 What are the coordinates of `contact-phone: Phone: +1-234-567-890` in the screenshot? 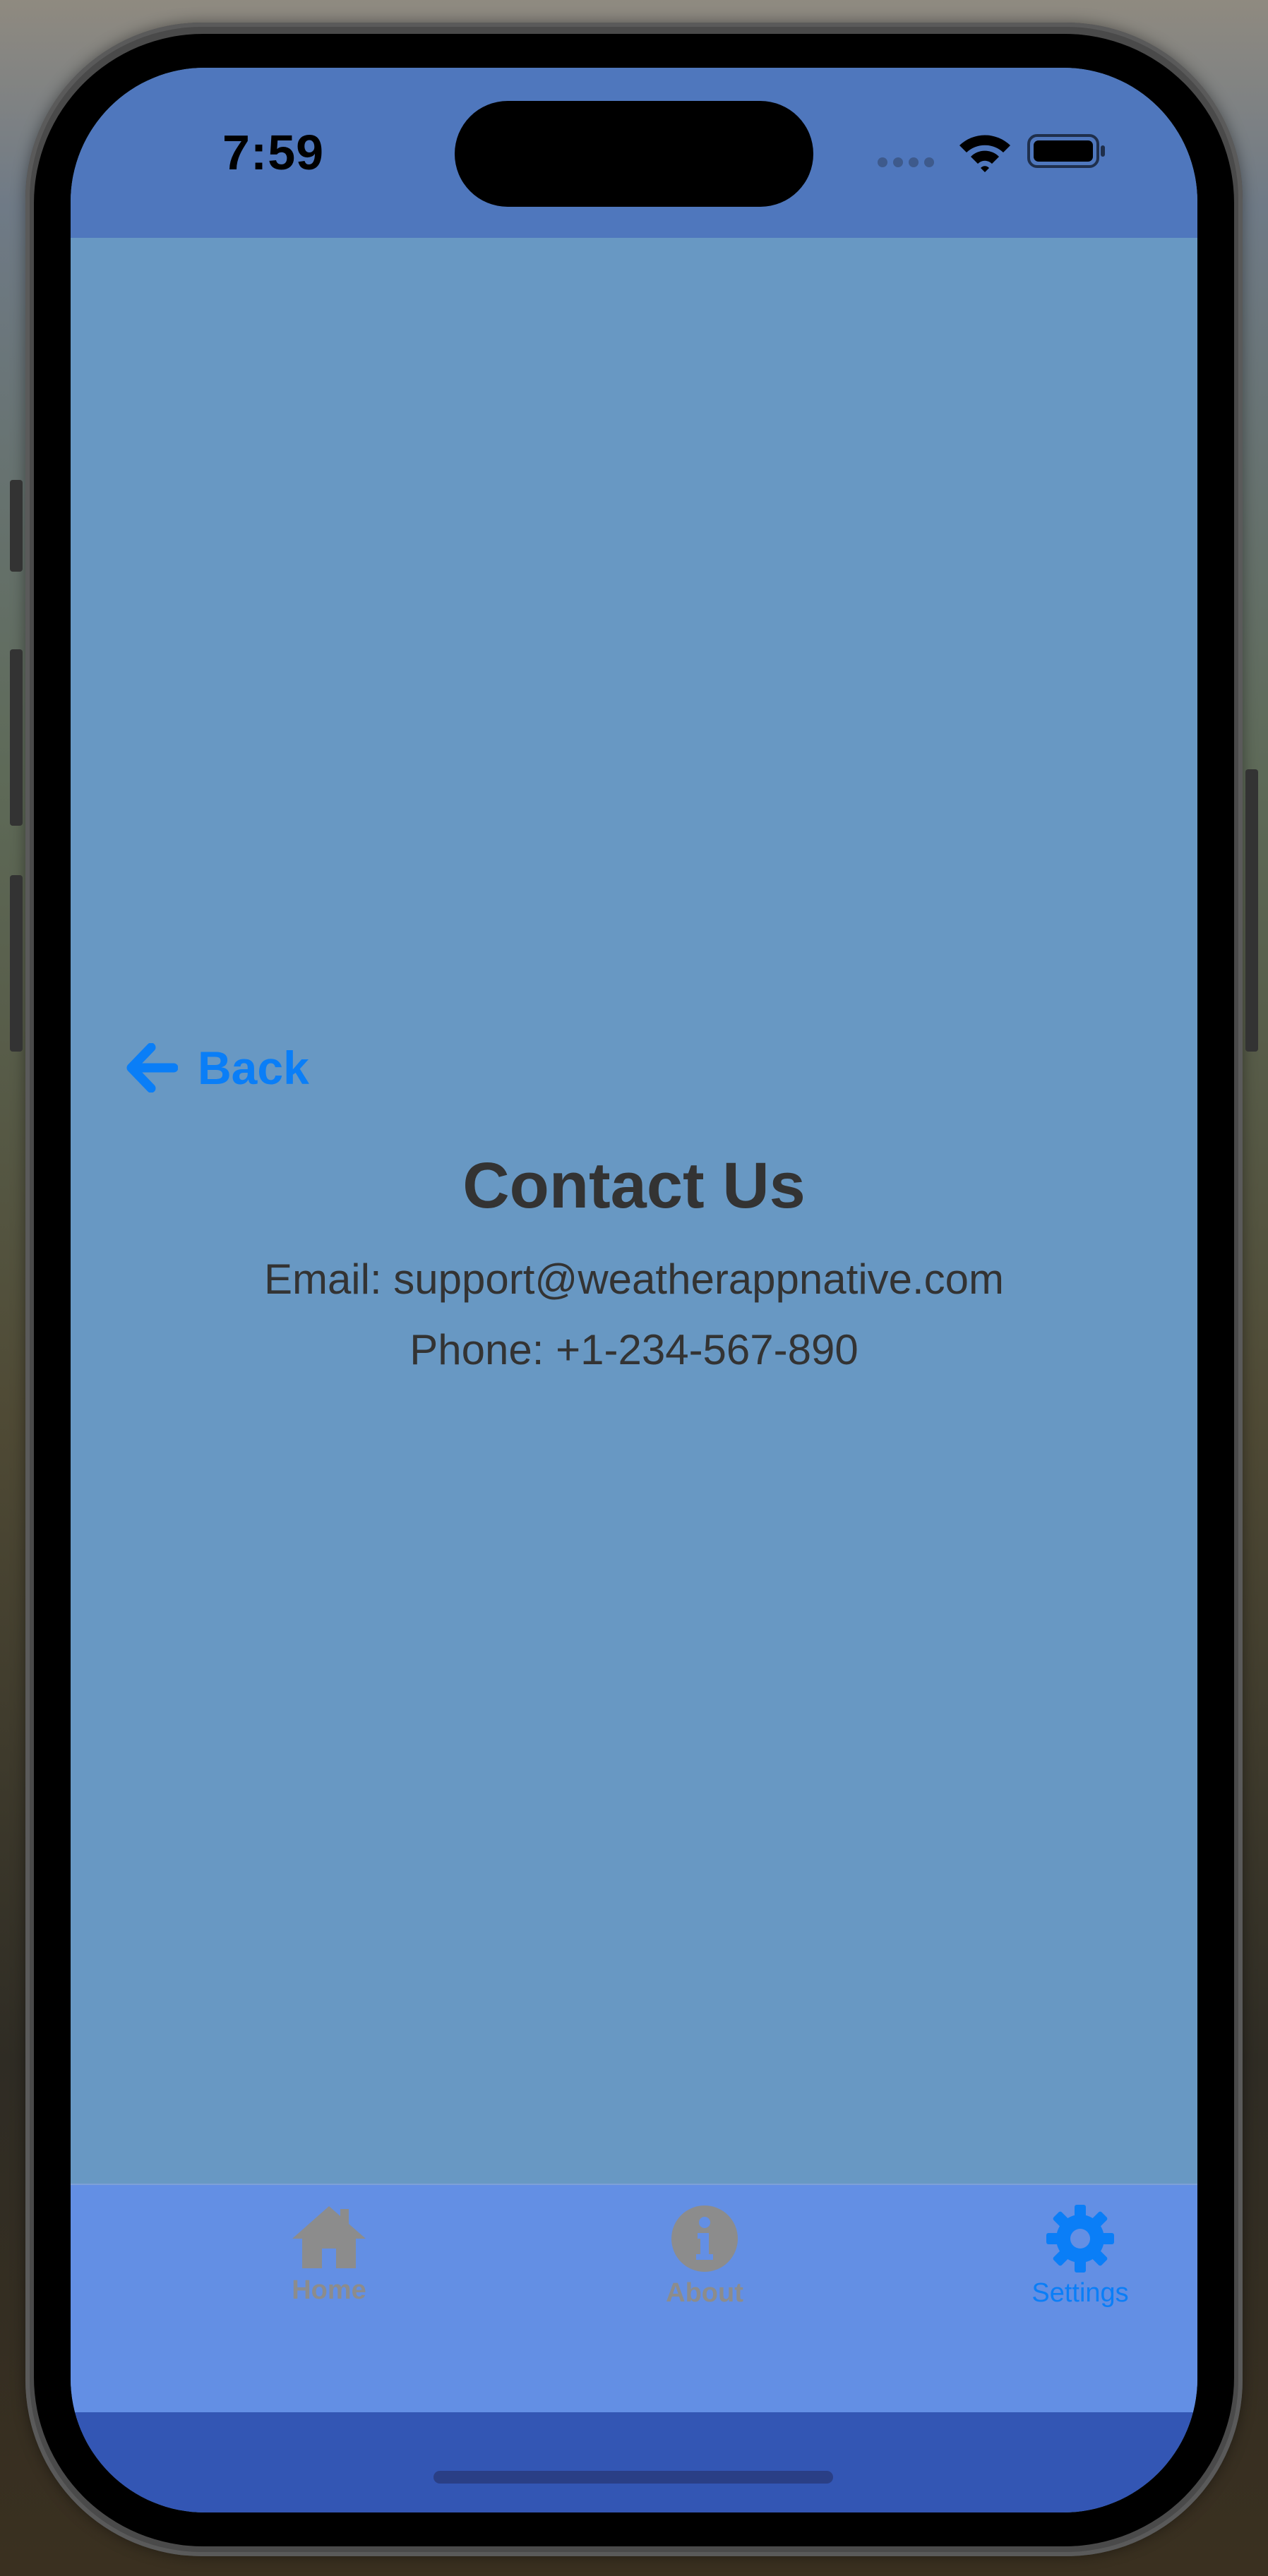 It's located at (634, 1349).